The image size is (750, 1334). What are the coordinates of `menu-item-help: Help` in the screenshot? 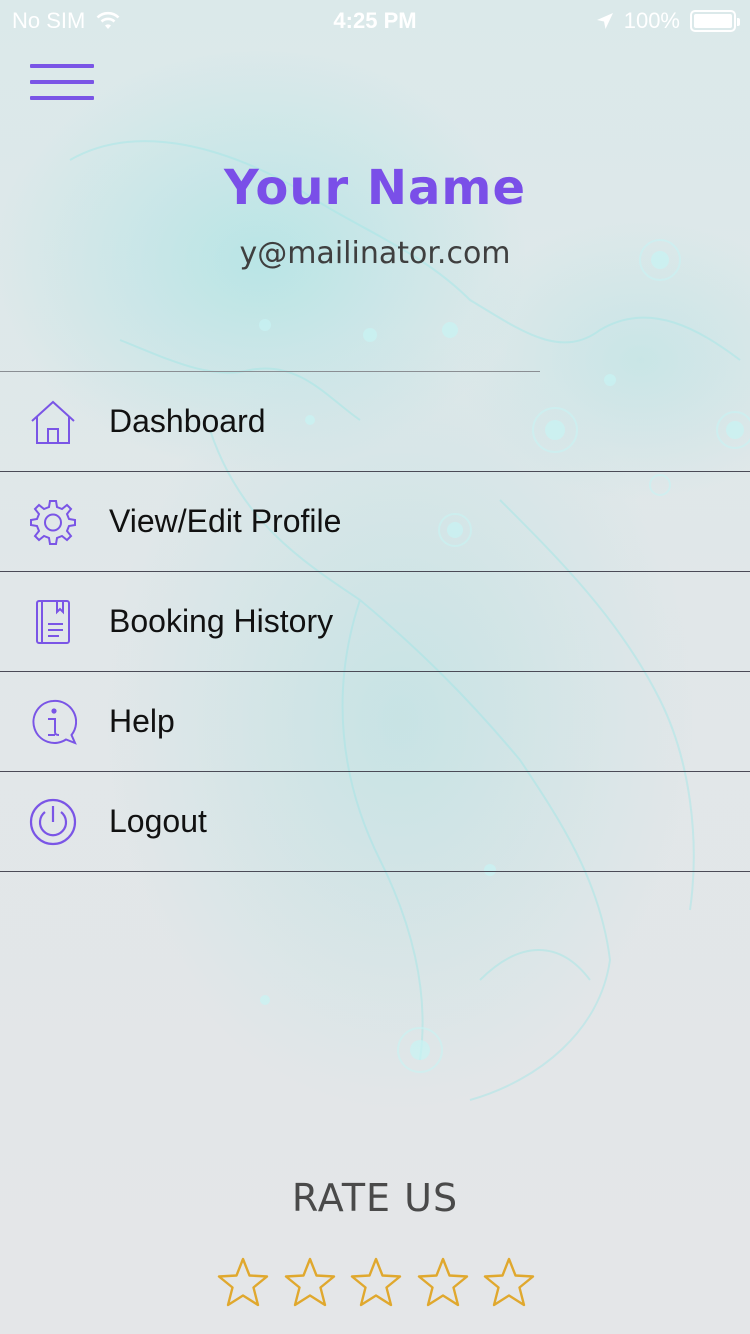 It's located at (375, 722).